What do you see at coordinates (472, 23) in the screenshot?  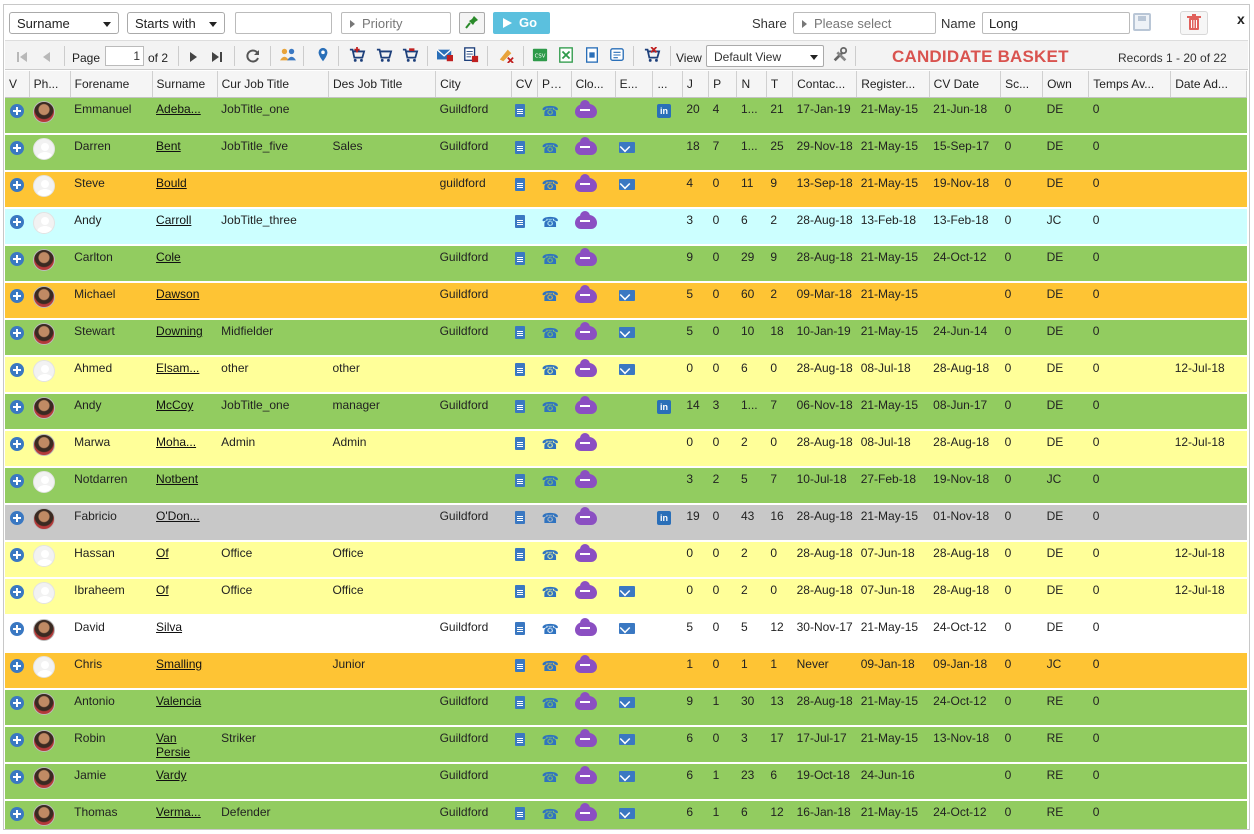 I see `pin-button` at bounding box center [472, 23].